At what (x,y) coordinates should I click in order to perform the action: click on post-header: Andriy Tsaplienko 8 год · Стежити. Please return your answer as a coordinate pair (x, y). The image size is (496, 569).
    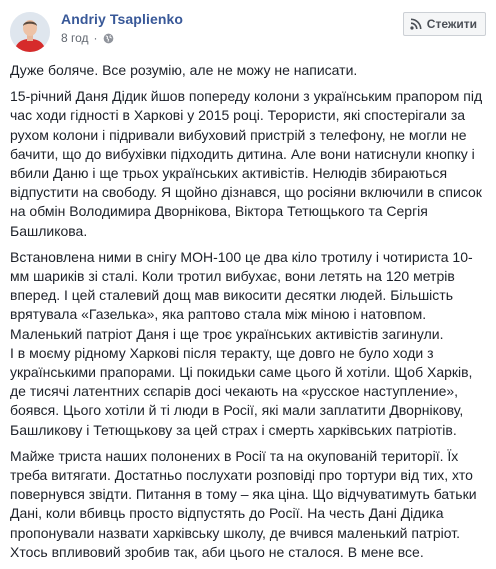
    Looking at the image, I should click on (248, 30).